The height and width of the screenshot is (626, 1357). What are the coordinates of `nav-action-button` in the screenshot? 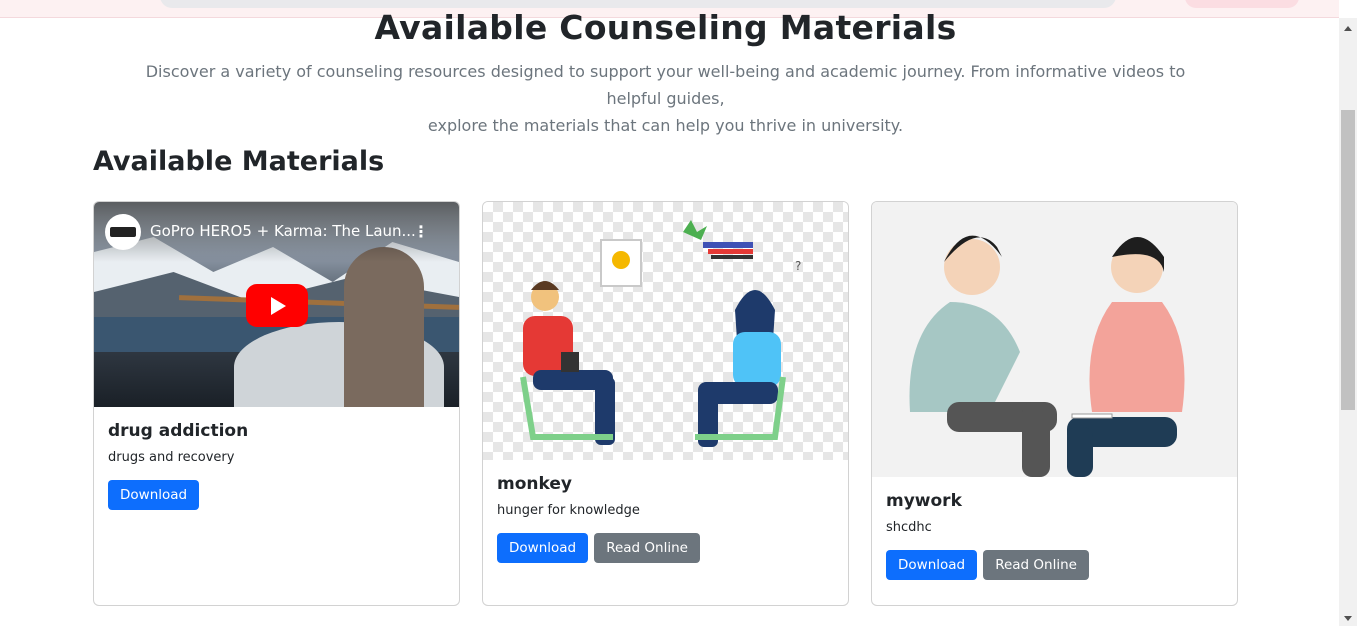 It's located at (1242, 4).